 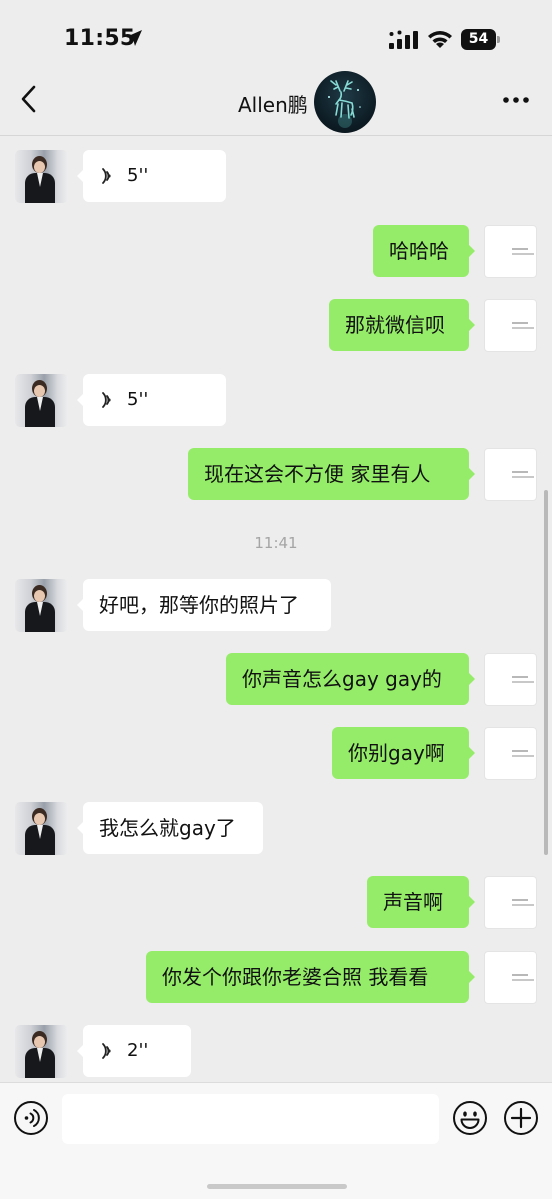 I want to click on sent-message-bubble: 现在这会不方便 家里有人, so click(x=331, y=474).